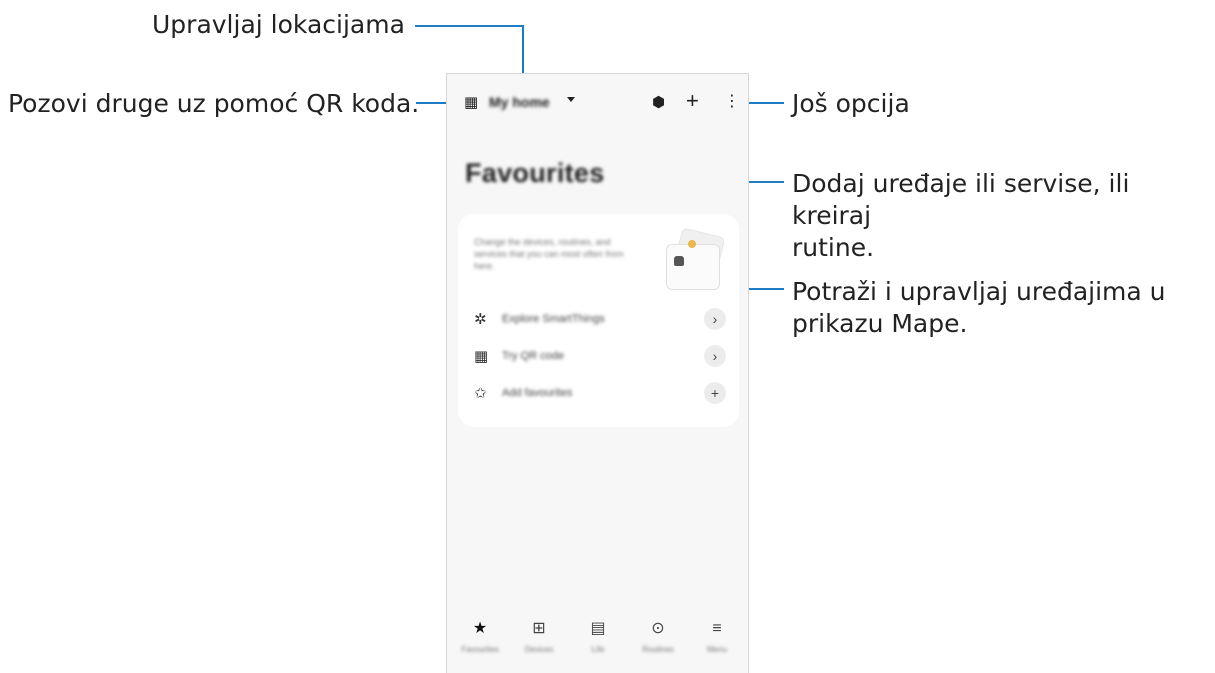  What do you see at coordinates (979, 291) in the screenshot?
I see `callout-map-view-line1: Potraži i upravljaj uređajima u` at bounding box center [979, 291].